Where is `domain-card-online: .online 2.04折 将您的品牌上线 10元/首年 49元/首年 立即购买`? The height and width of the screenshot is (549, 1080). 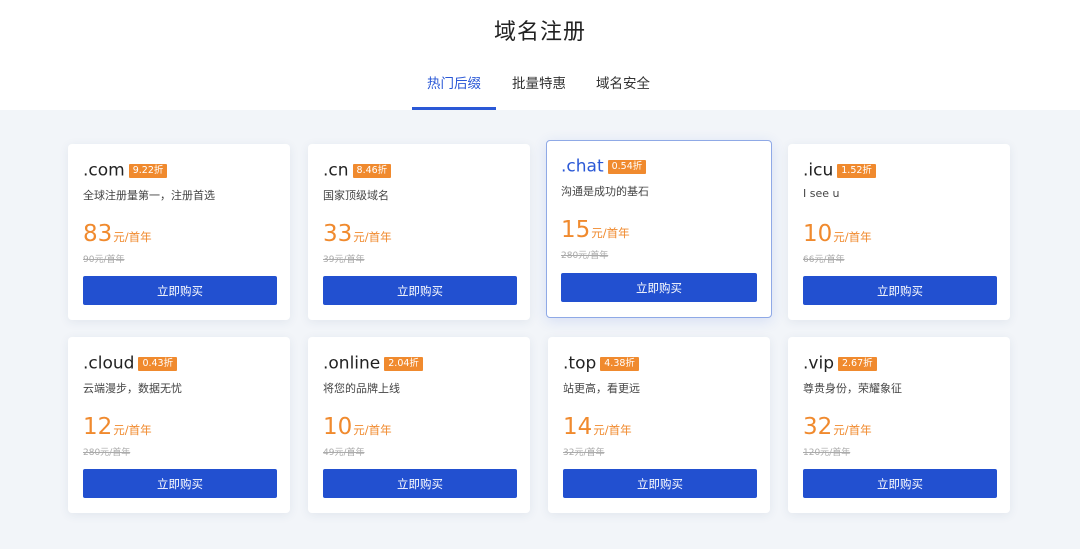
domain-card-online: .online 2.04折 将您的品牌上线 10元/首年 49元/首年 立即购买 is located at coordinates (419, 425).